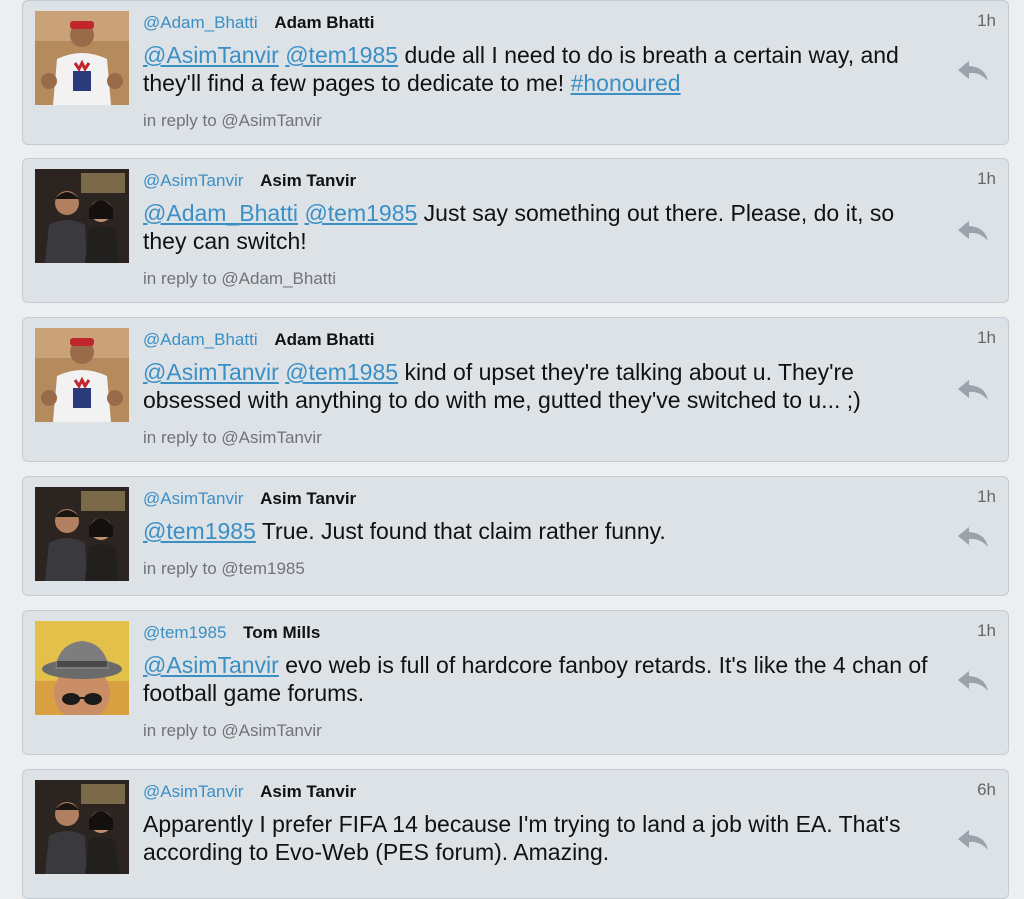 Image resolution: width=1024 pixels, height=899 pixels. What do you see at coordinates (184, 632) in the screenshot?
I see `user-handle: @tem1985` at bounding box center [184, 632].